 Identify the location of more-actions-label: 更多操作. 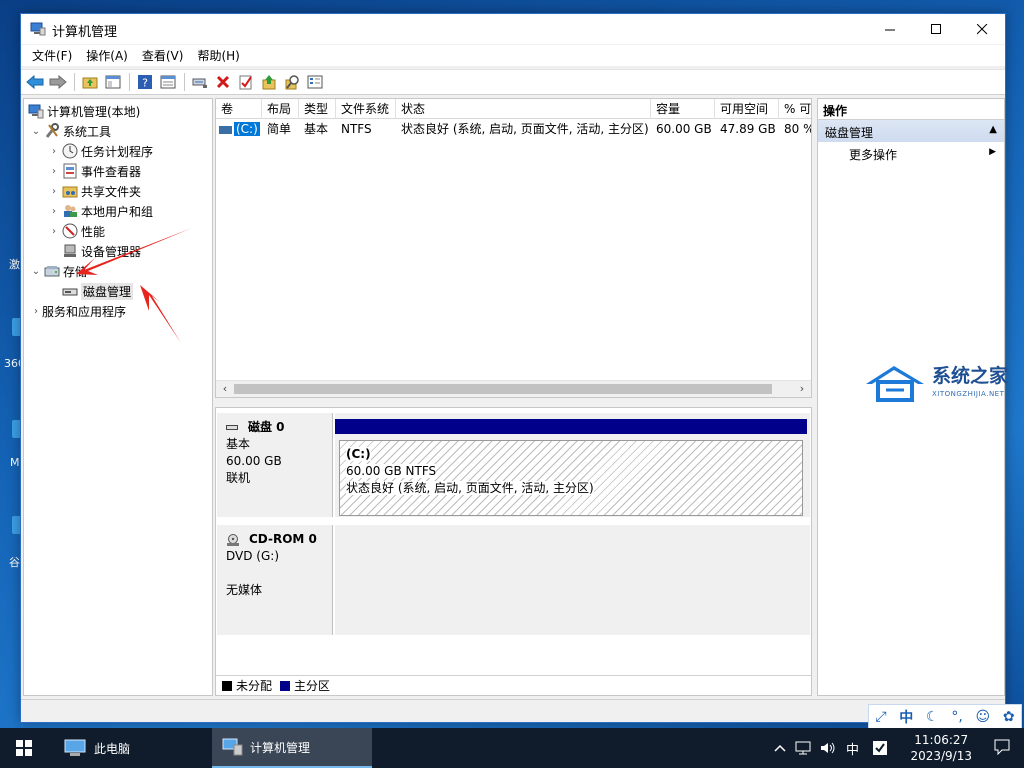
(873, 155).